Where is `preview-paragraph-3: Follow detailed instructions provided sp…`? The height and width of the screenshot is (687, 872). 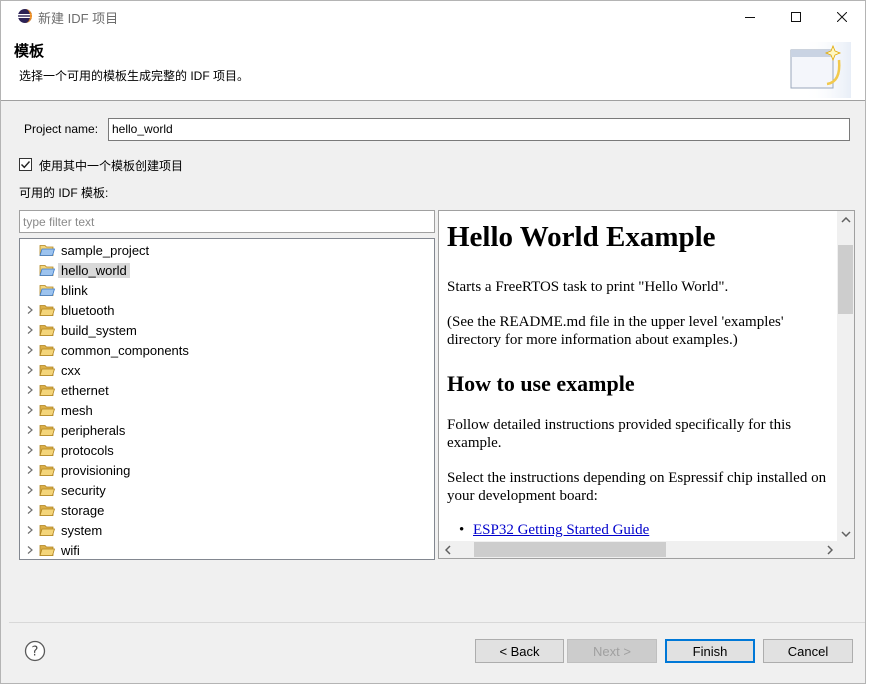 preview-paragraph-3: Follow detailed instructions provided sp… is located at coordinates (619, 434).